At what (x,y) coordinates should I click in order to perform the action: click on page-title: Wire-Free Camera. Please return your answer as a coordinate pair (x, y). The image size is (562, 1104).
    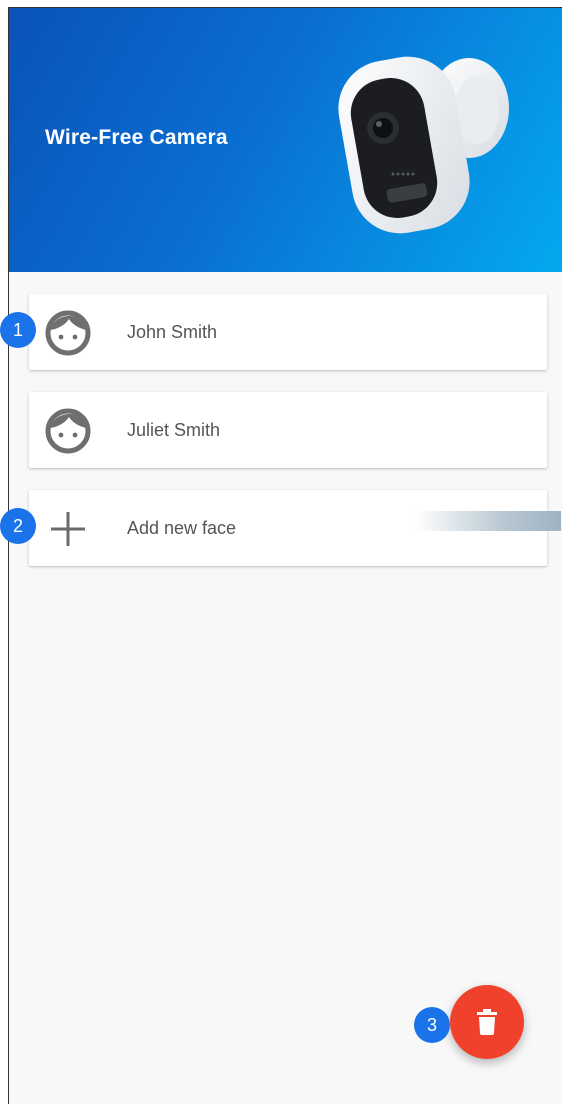
    Looking at the image, I should click on (136, 137).